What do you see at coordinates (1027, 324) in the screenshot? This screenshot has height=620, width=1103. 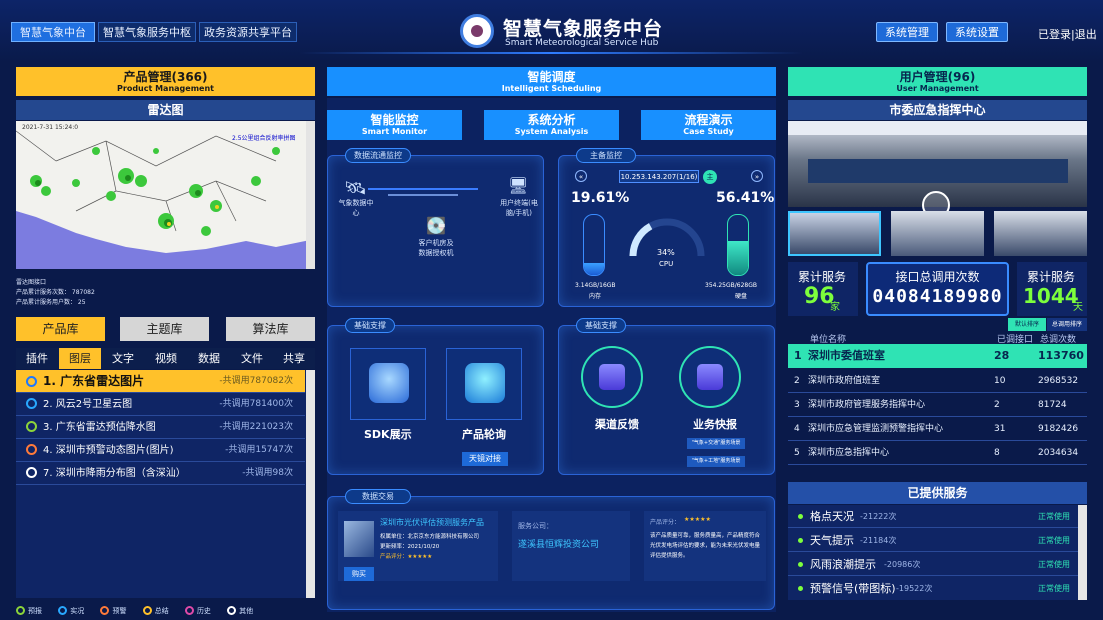 I see `default-sort-toggle: 默认排序` at bounding box center [1027, 324].